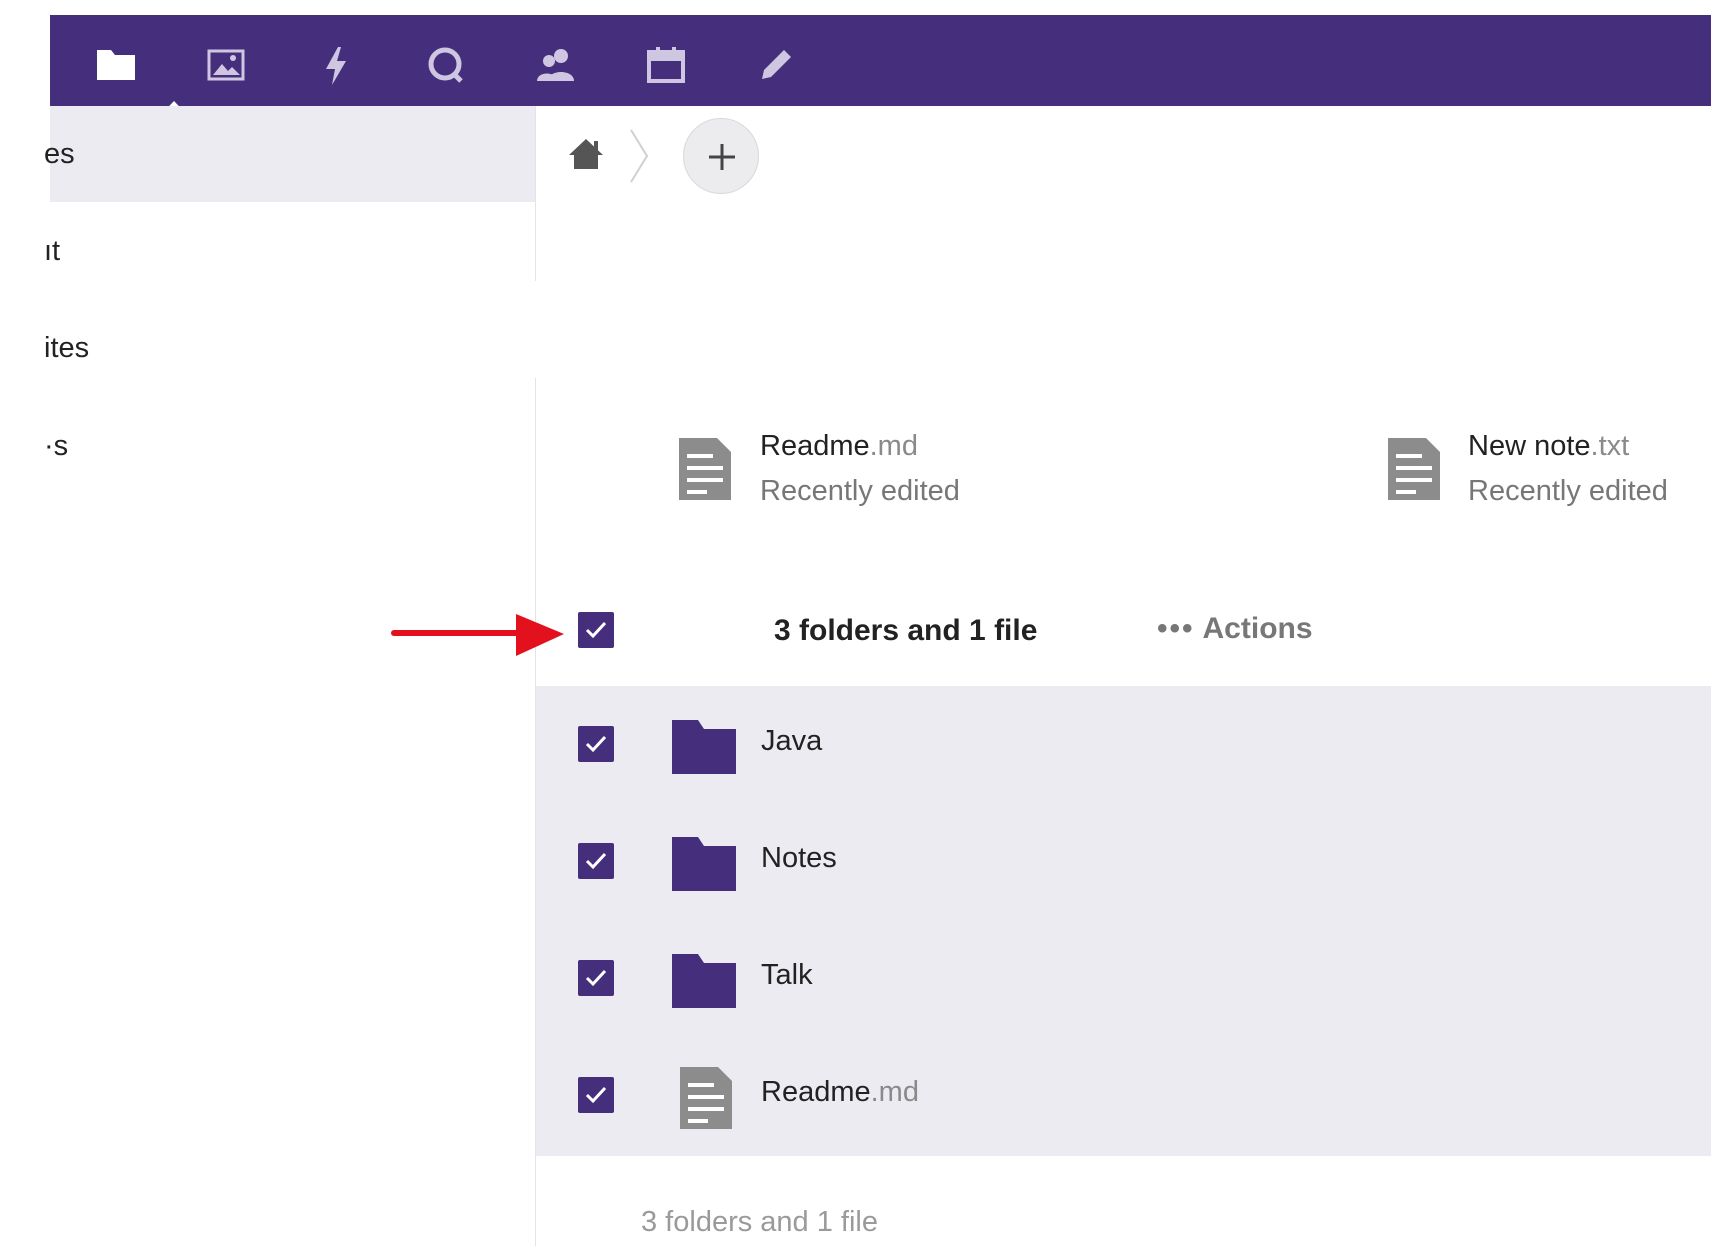  I want to click on photos-image-icon, so click(226, 65).